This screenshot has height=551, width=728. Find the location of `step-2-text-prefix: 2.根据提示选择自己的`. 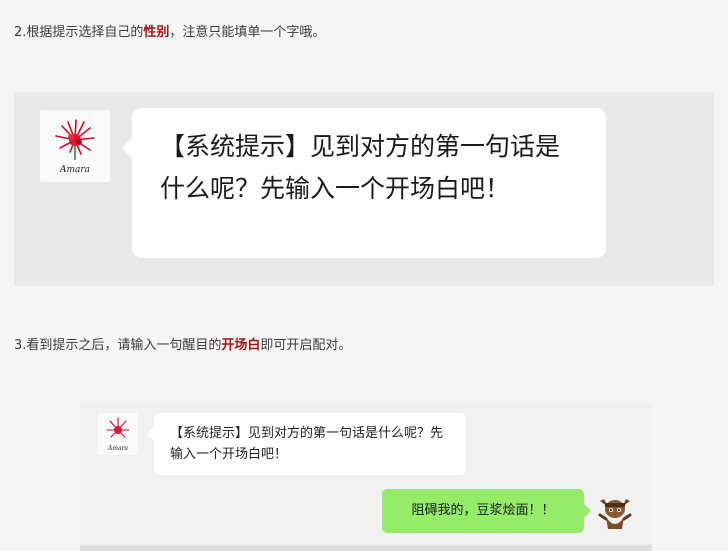

step-2-text-prefix: 2.根据提示选择自己的 is located at coordinates (79, 32).